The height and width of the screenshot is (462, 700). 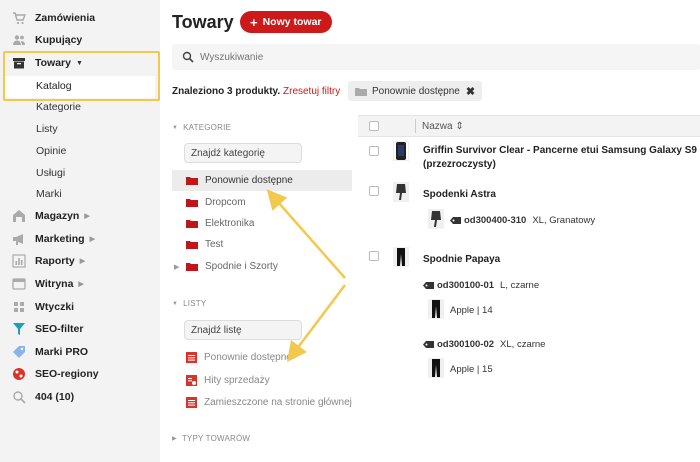 I want to click on category-label: Dropcom, so click(x=225, y=202).